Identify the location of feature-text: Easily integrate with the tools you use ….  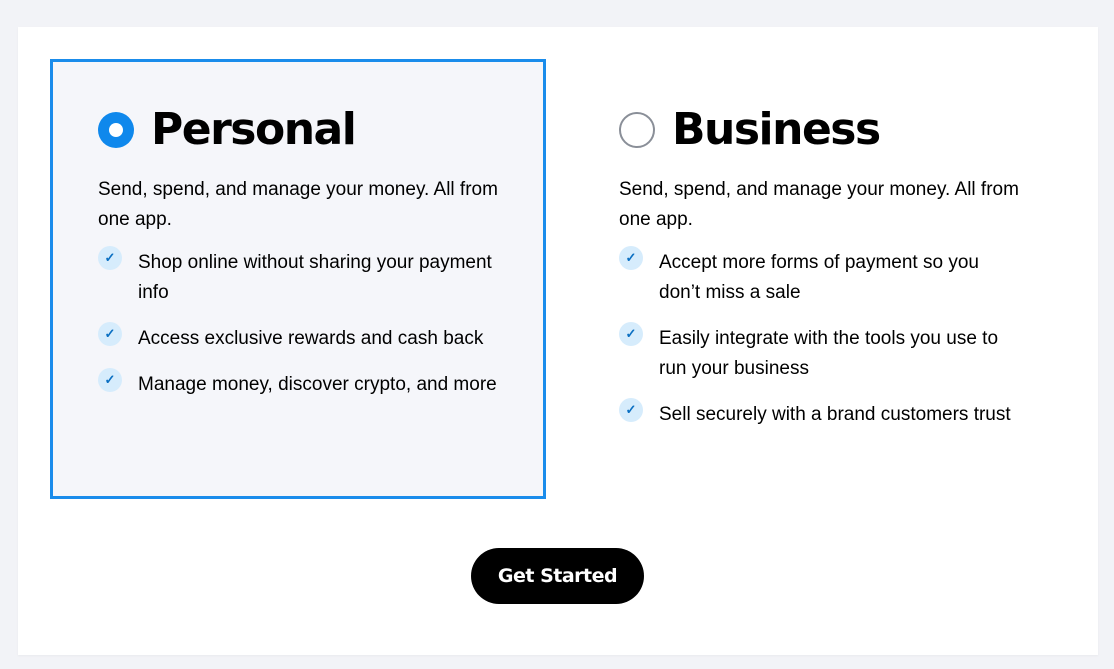
(829, 353).